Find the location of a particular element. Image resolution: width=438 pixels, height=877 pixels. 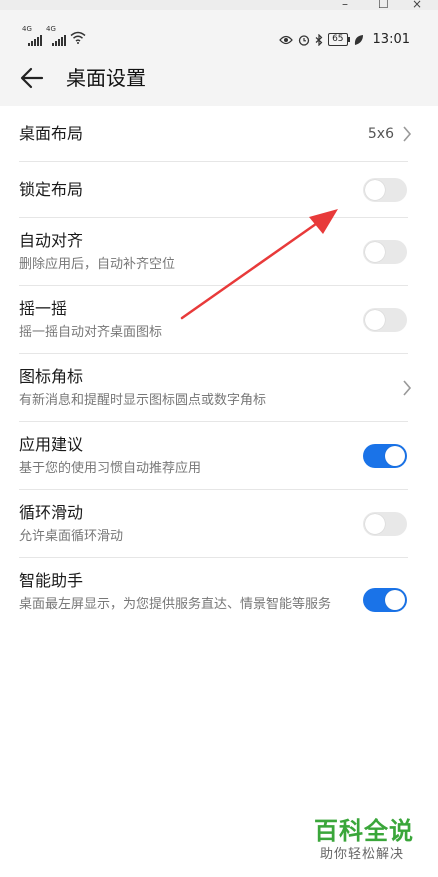

setting-description: 摇一摇自动对齐桌面图标 is located at coordinates (91, 332).